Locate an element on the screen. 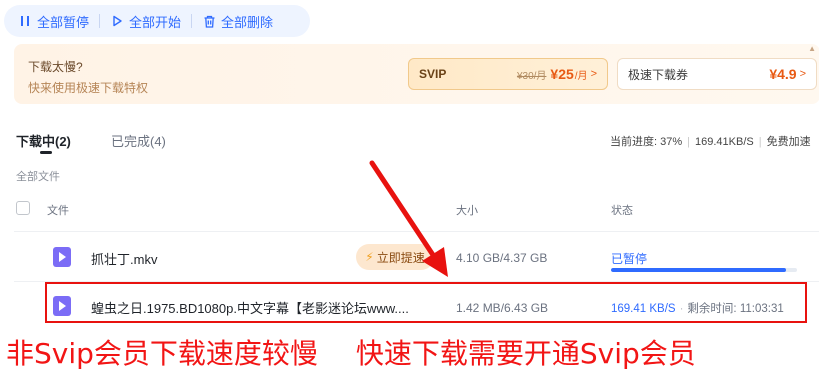 This screenshot has width=819, height=384. caption-right: 快速下载需要开通Svip会员 is located at coordinates (525, 353).